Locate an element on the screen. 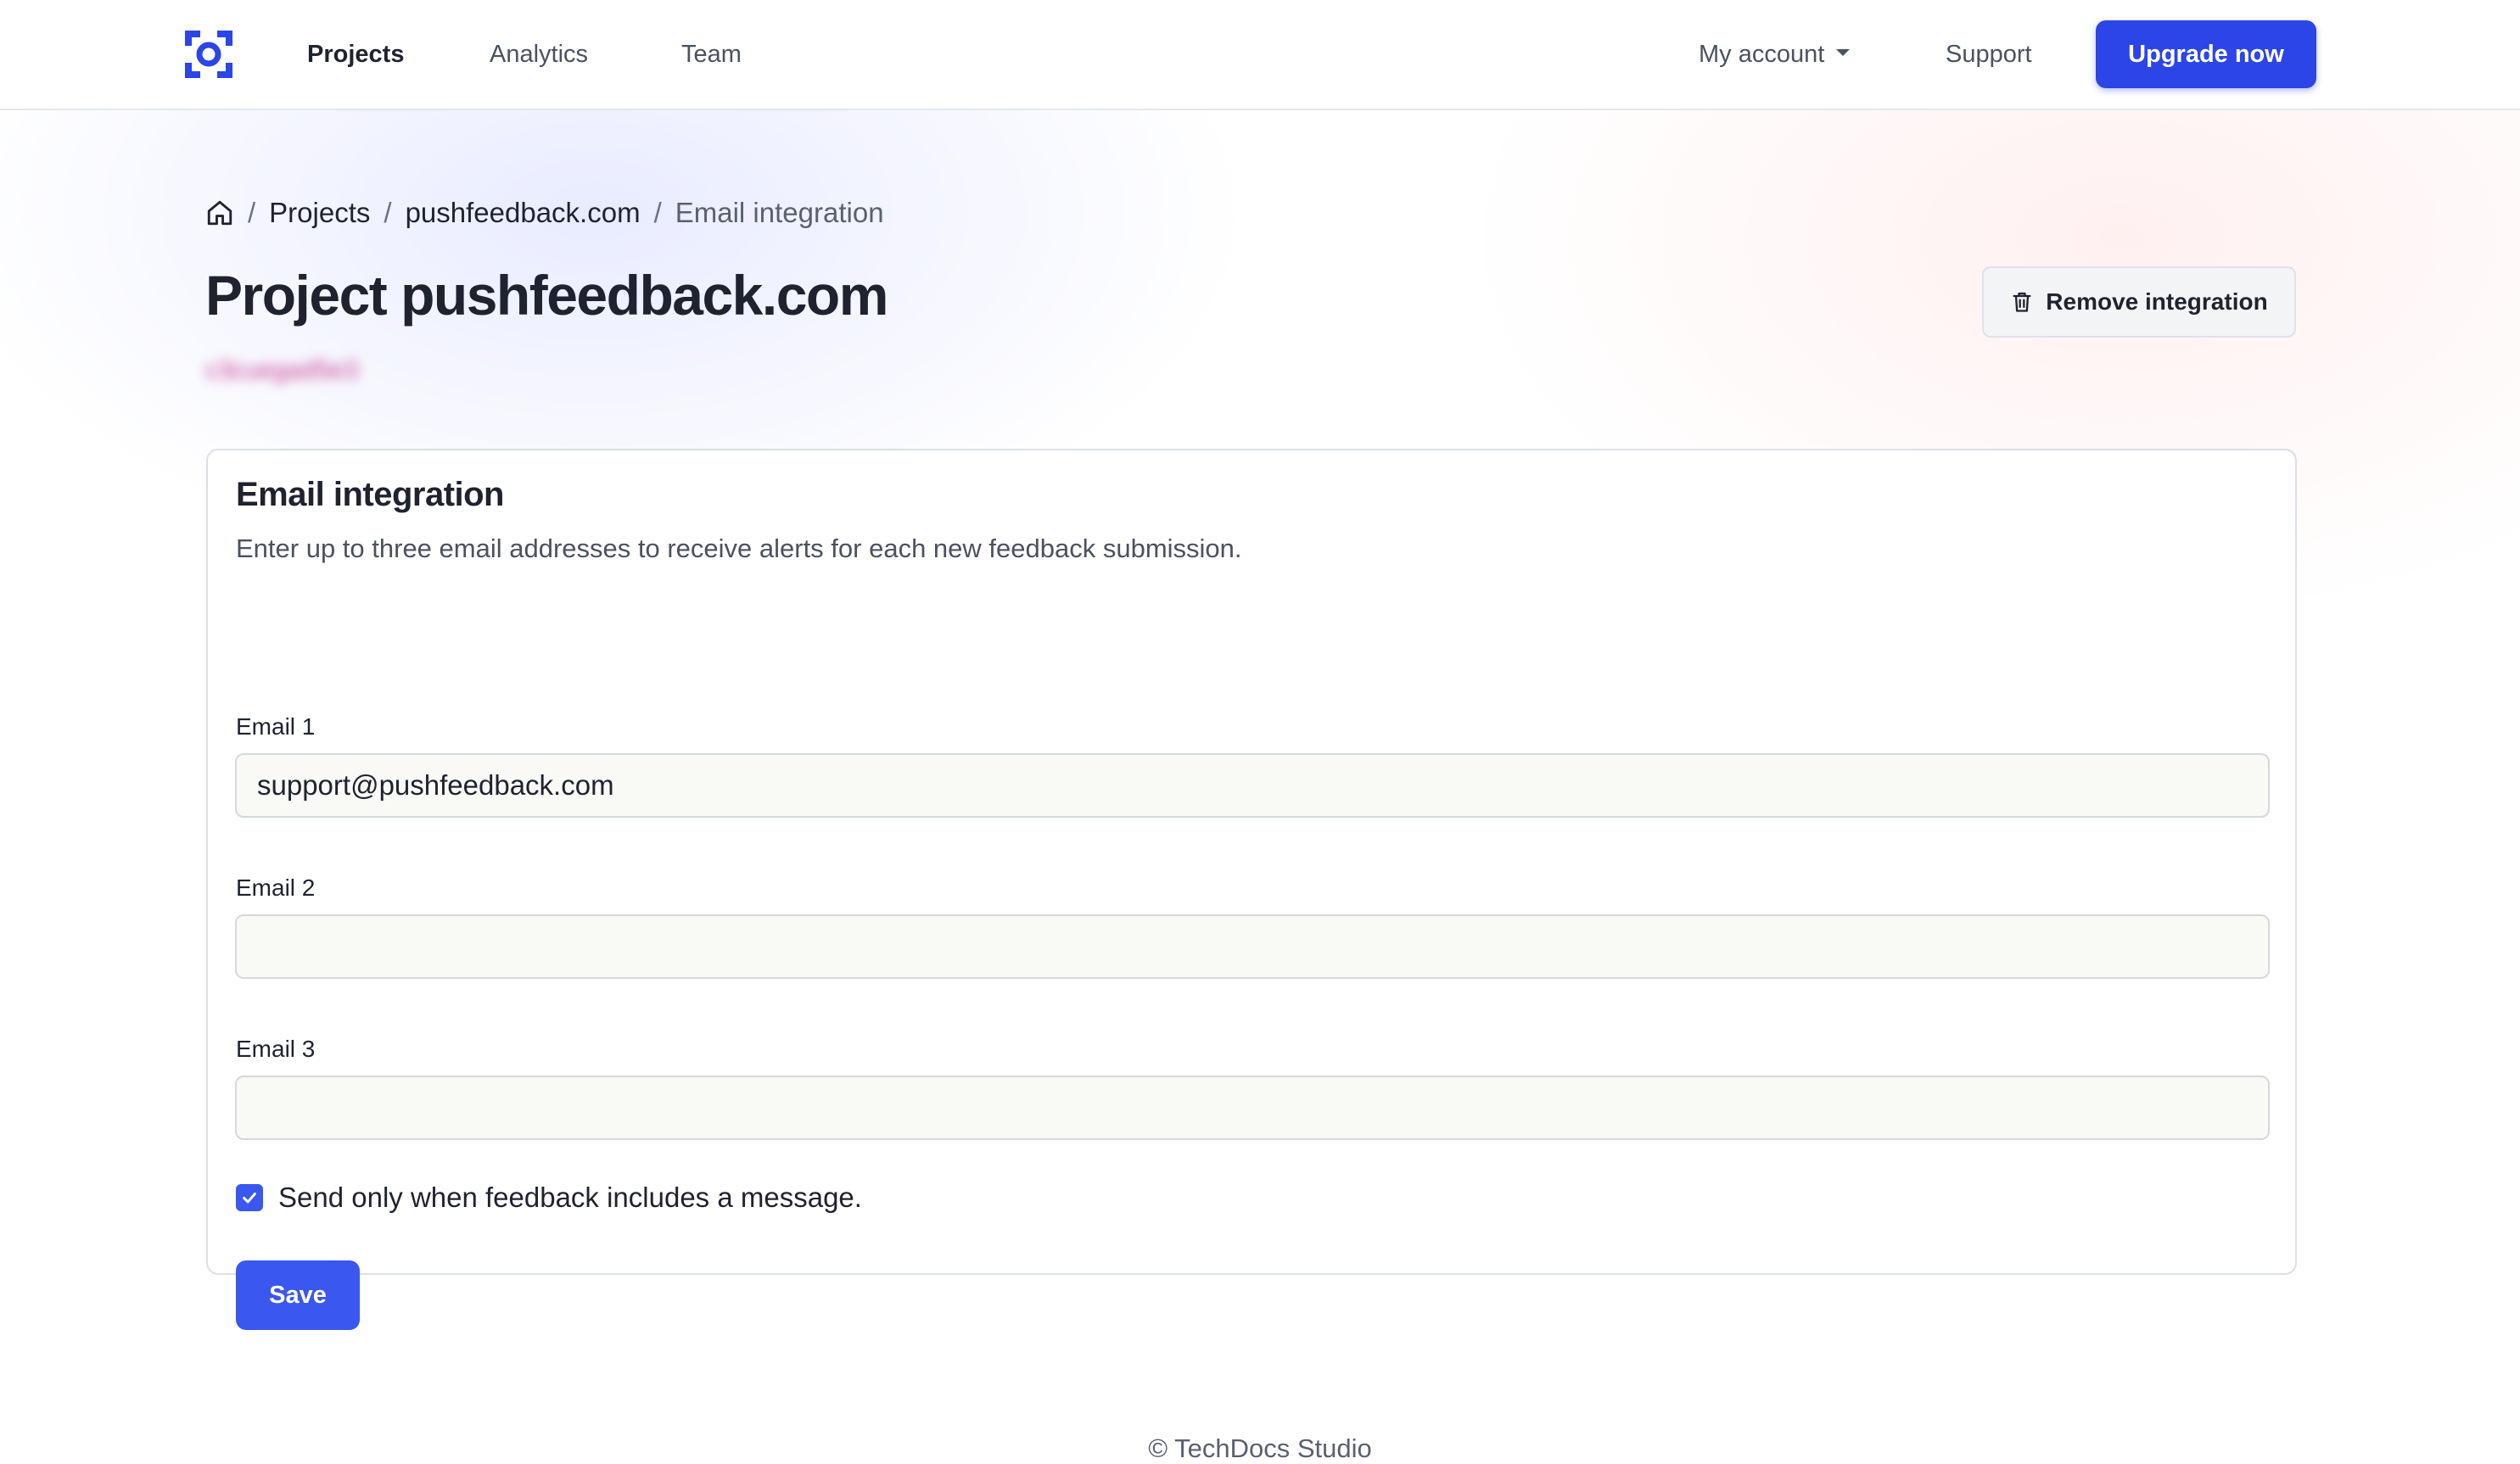 The width and height of the screenshot is (2520, 1464). email-3-label: Email 3 is located at coordinates (276, 1049).